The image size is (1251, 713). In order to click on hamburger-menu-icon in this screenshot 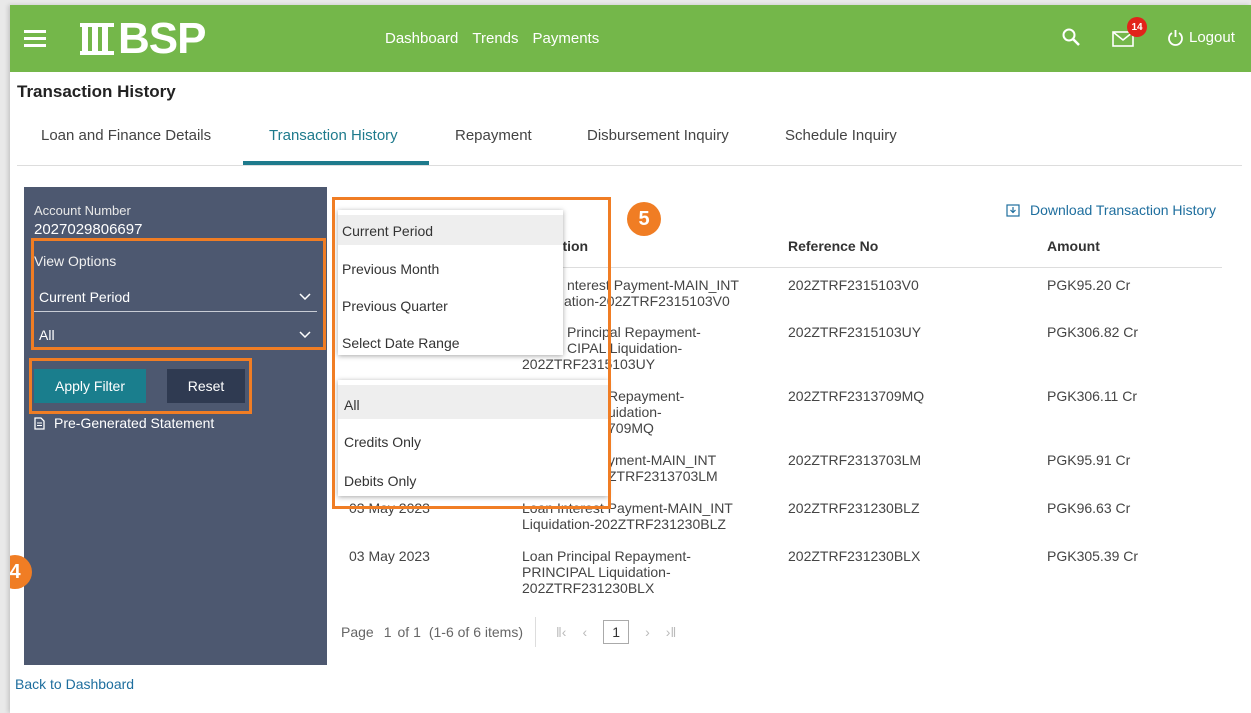, I will do `click(35, 38)`.